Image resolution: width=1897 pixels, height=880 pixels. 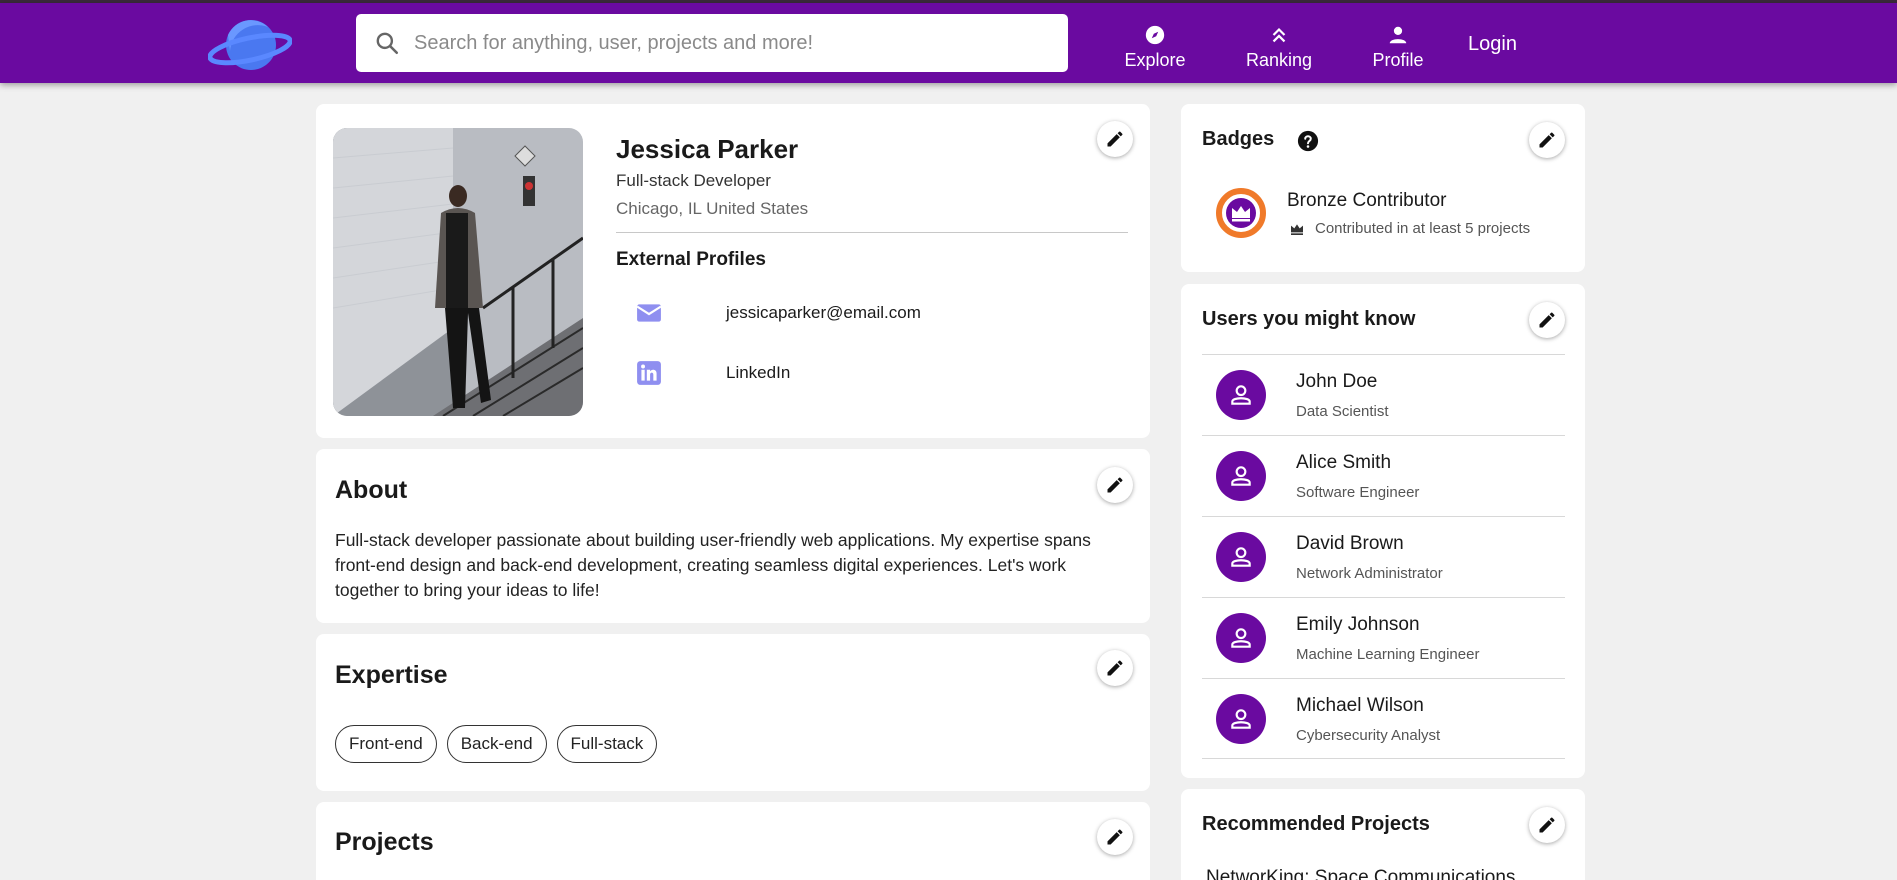 What do you see at coordinates (691, 259) in the screenshot?
I see `external-profiles-title: External Profiles` at bounding box center [691, 259].